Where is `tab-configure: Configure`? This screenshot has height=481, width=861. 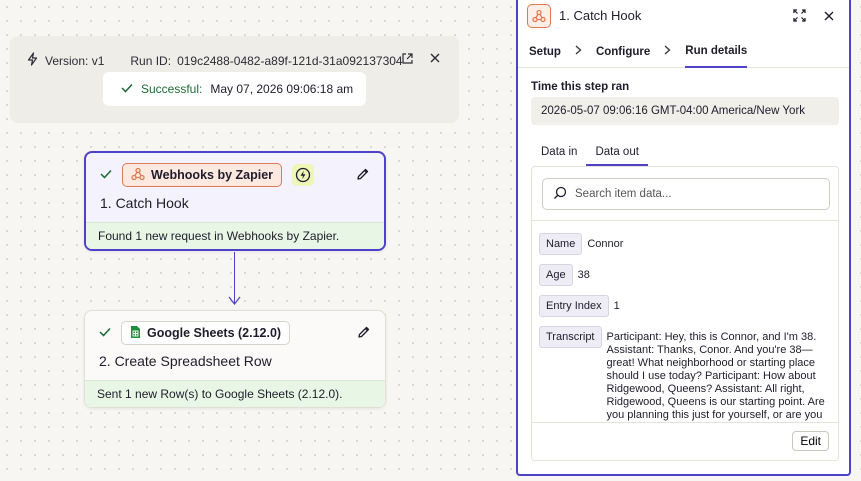
tab-configure: Configure is located at coordinates (623, 52).